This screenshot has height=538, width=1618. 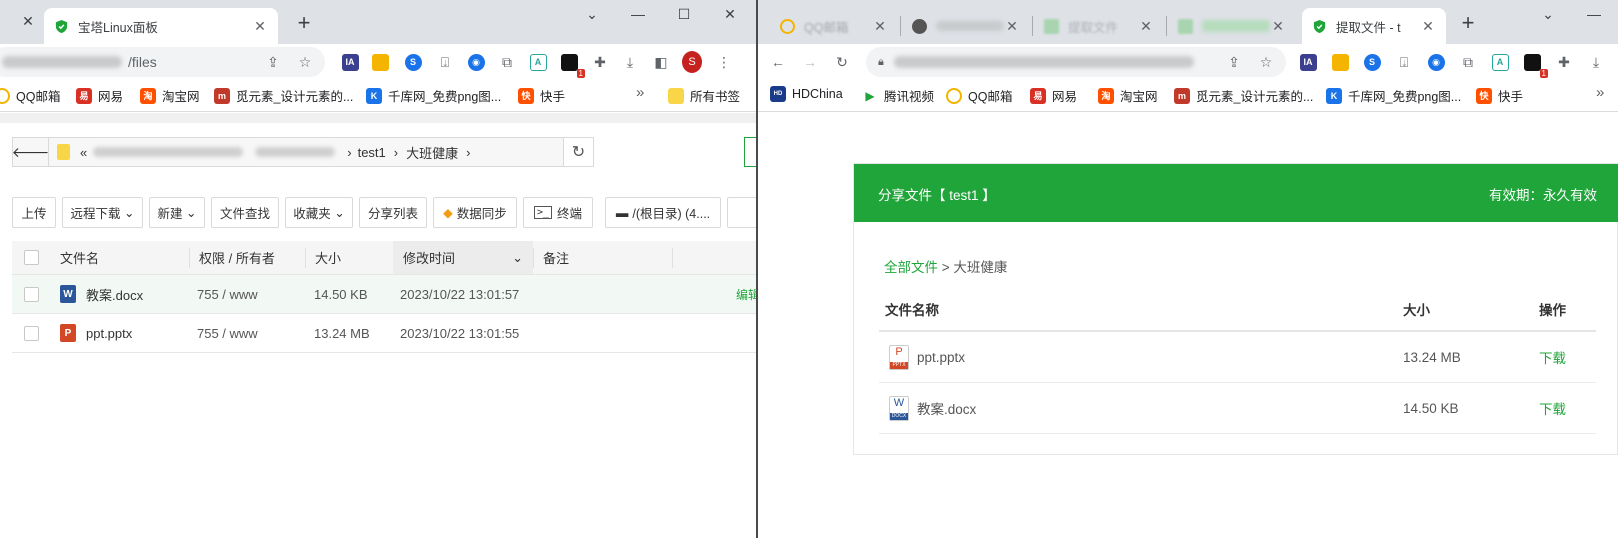 I want to click on file-search-button: 文件查找, so click(x=245, y=212).